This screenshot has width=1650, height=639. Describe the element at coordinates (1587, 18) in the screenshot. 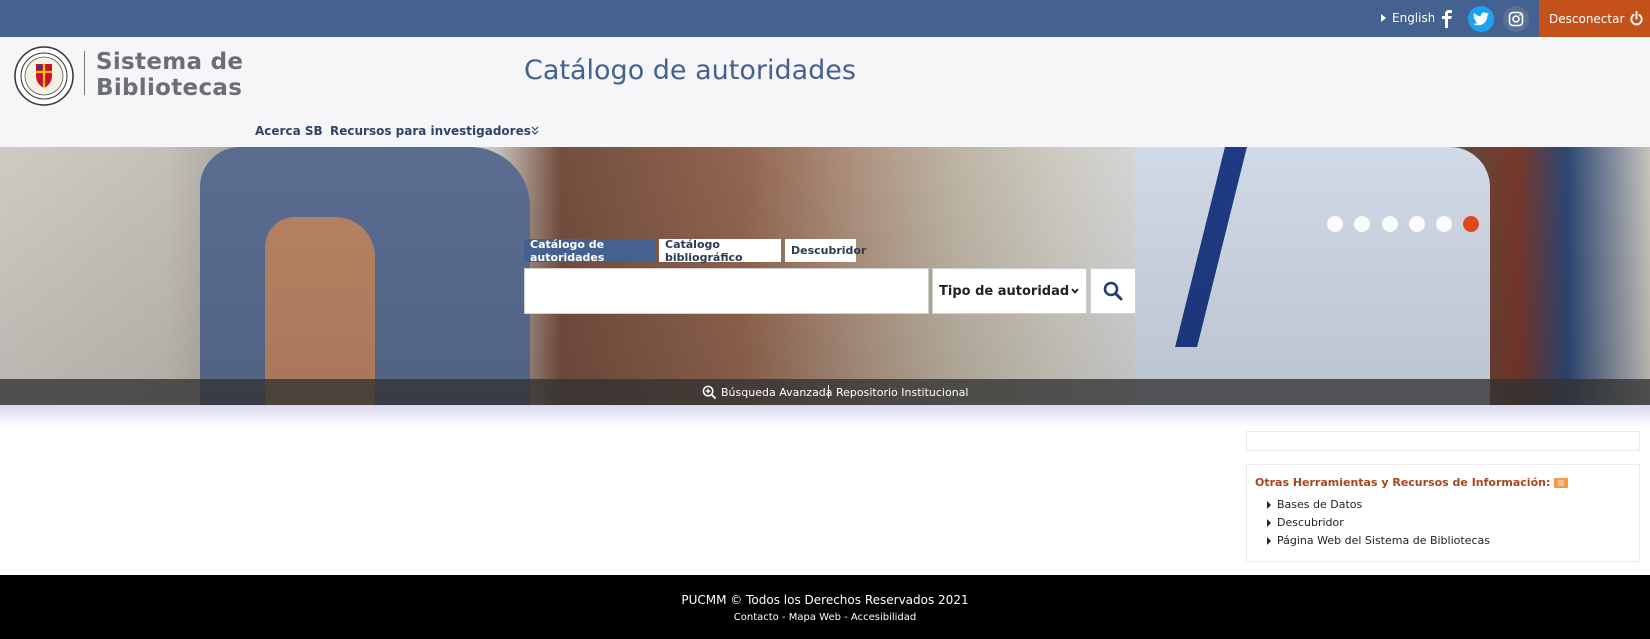

I see `logout-label: Desconectar` at that location.